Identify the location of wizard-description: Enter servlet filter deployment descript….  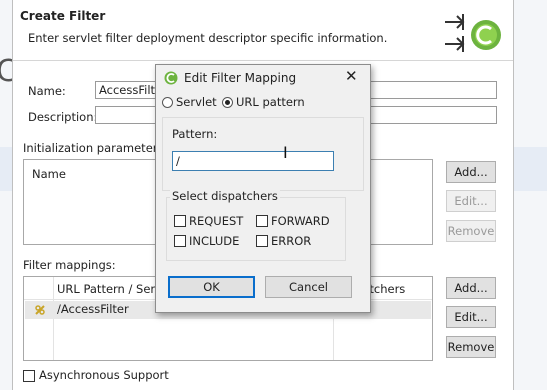
(208, 38).